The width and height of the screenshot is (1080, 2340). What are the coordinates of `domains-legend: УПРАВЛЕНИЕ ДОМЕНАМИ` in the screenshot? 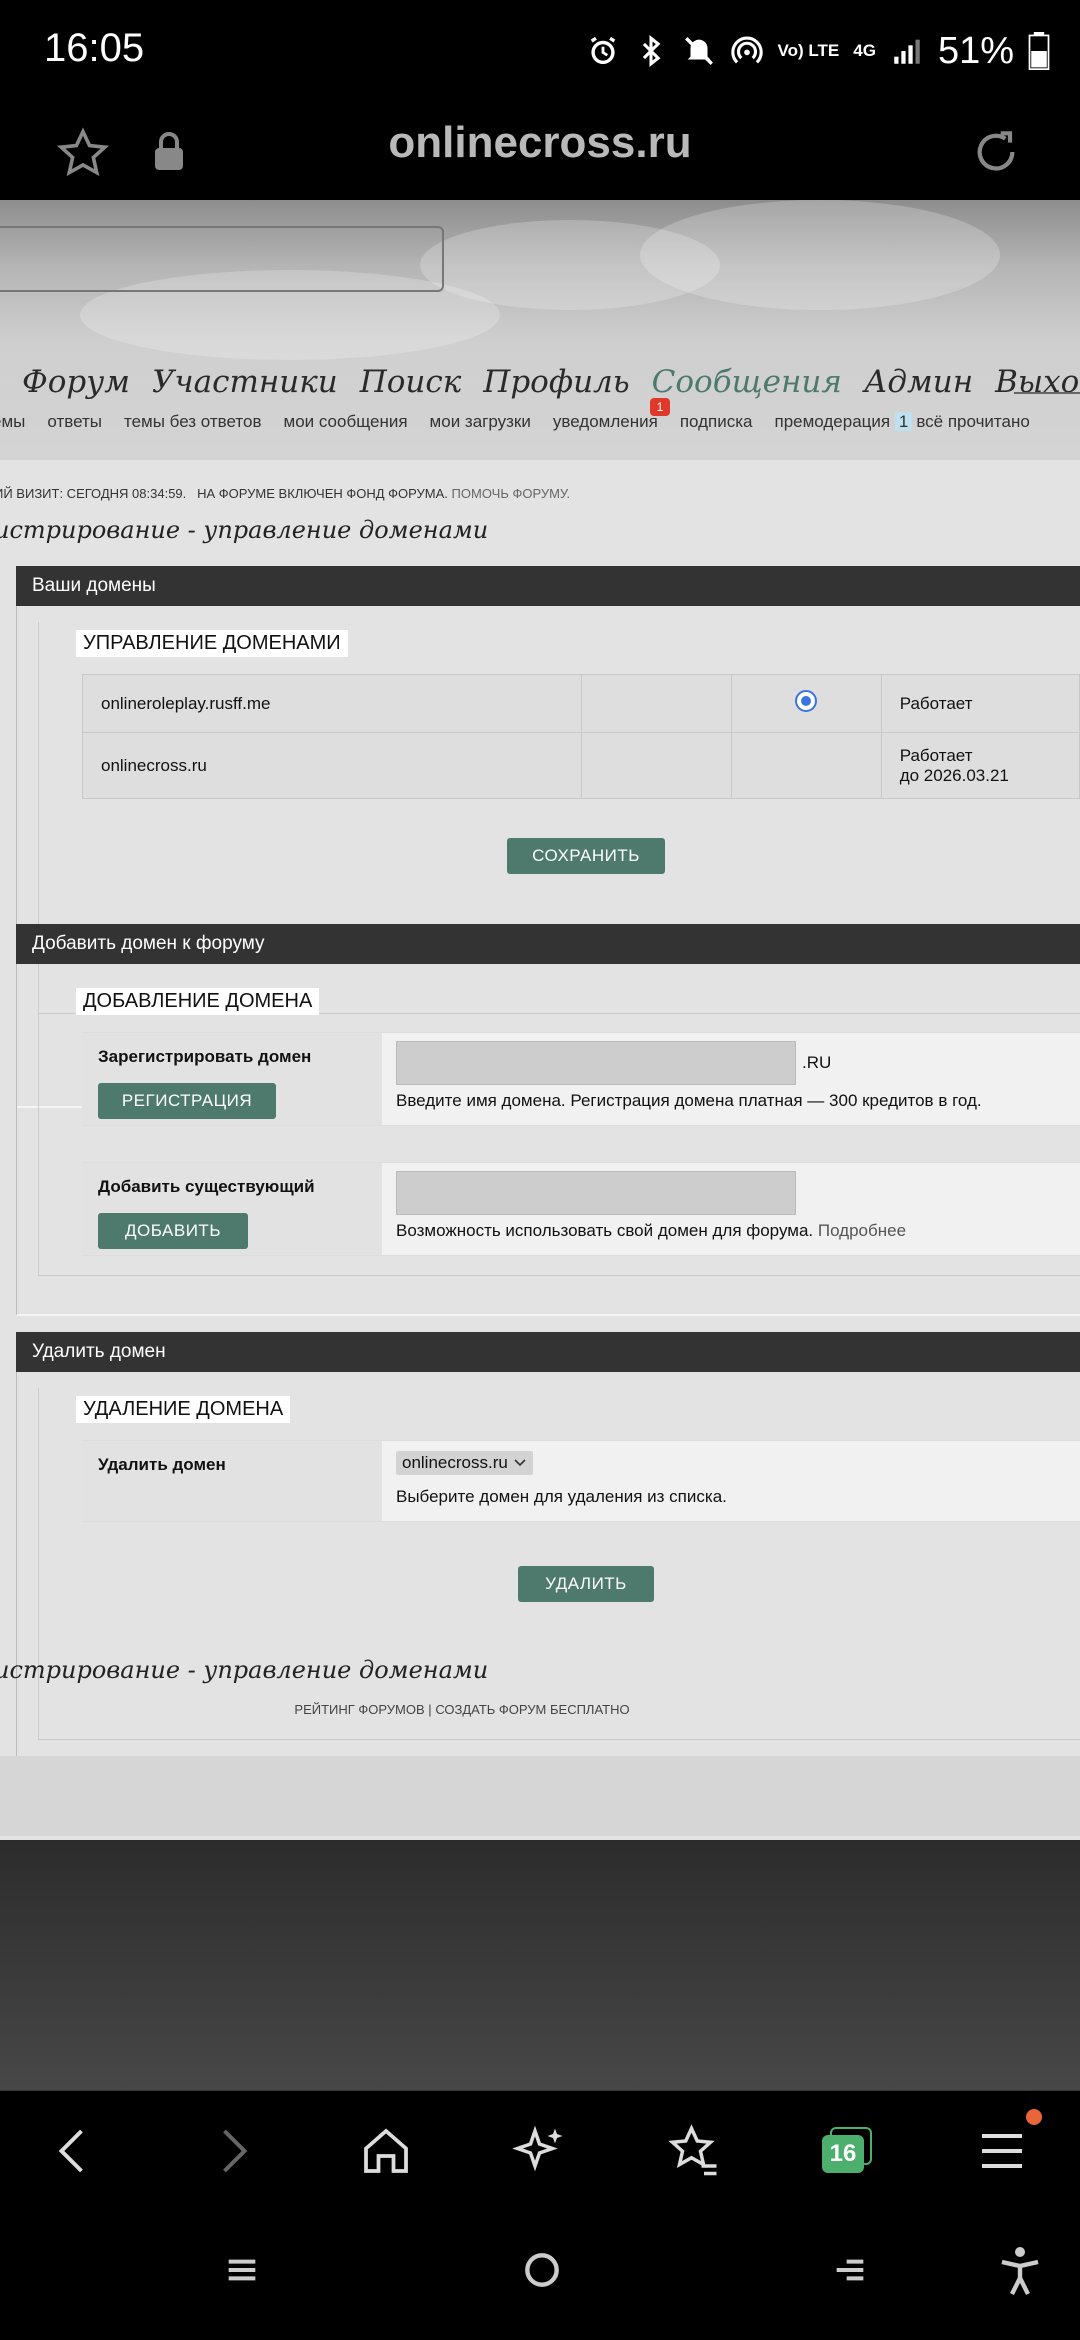 It's located at (212, 643).